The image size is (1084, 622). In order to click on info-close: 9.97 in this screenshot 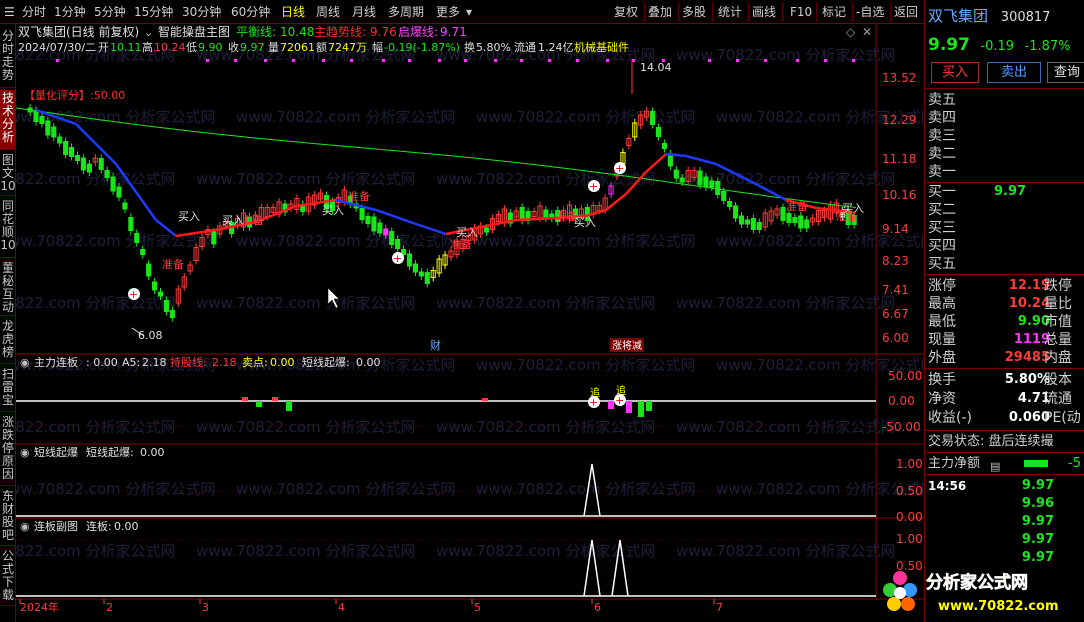, I will do `click(252, 47)`.